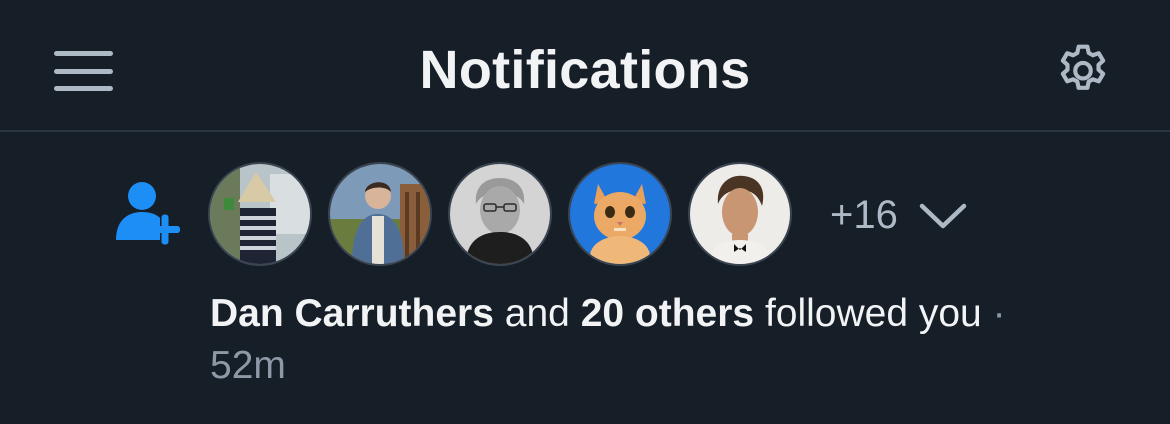 This screenshot has height=424, width=1170. What do you see at coordinates (585, 70) in the screenshot?
I see `page-title: Notifications` at bounding box center [585, 70].